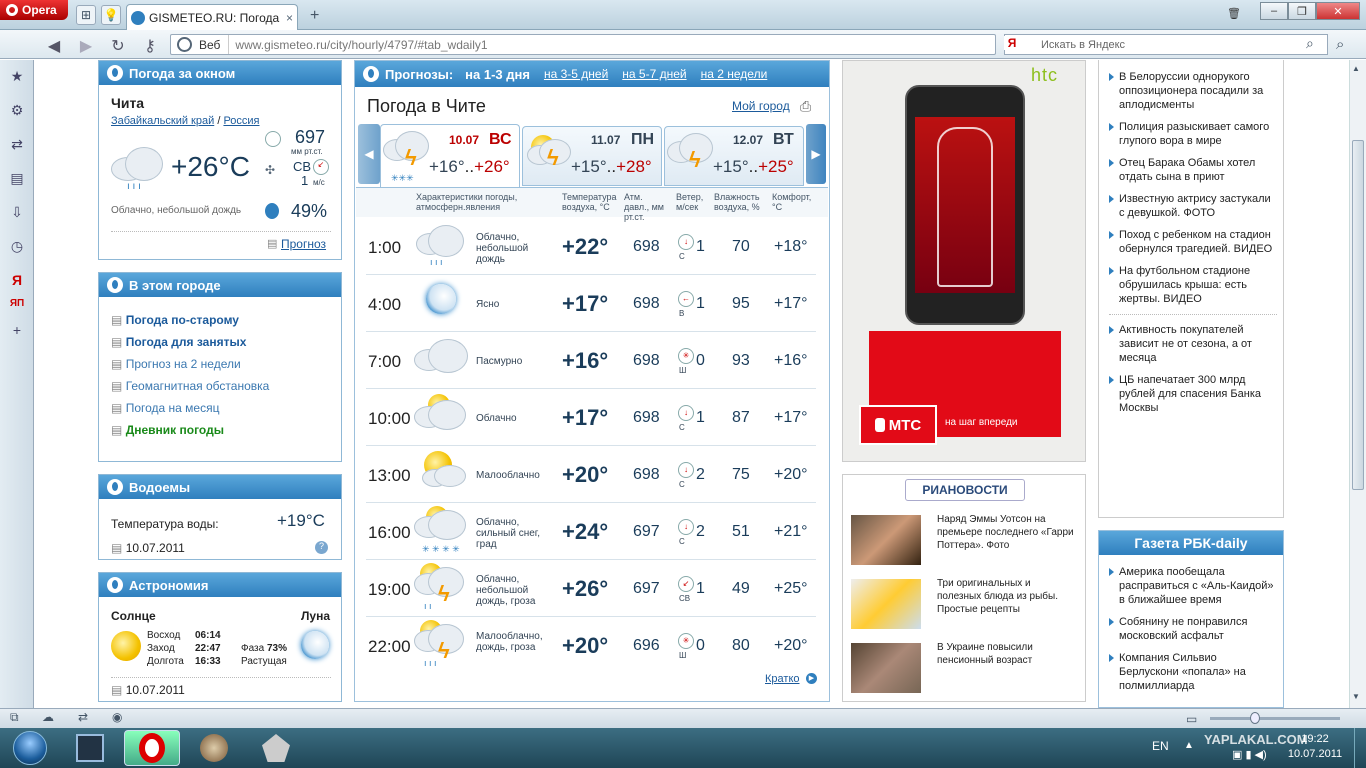  I want to click on mts-slogan: на шаг впереди, so click(981, 422).